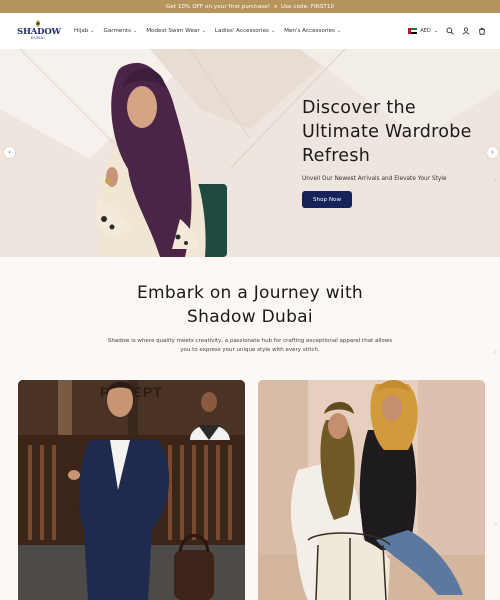 This screenshot has height=600, width=500. I want to click on shop-now-button: Shop Now, so click(327, 199).